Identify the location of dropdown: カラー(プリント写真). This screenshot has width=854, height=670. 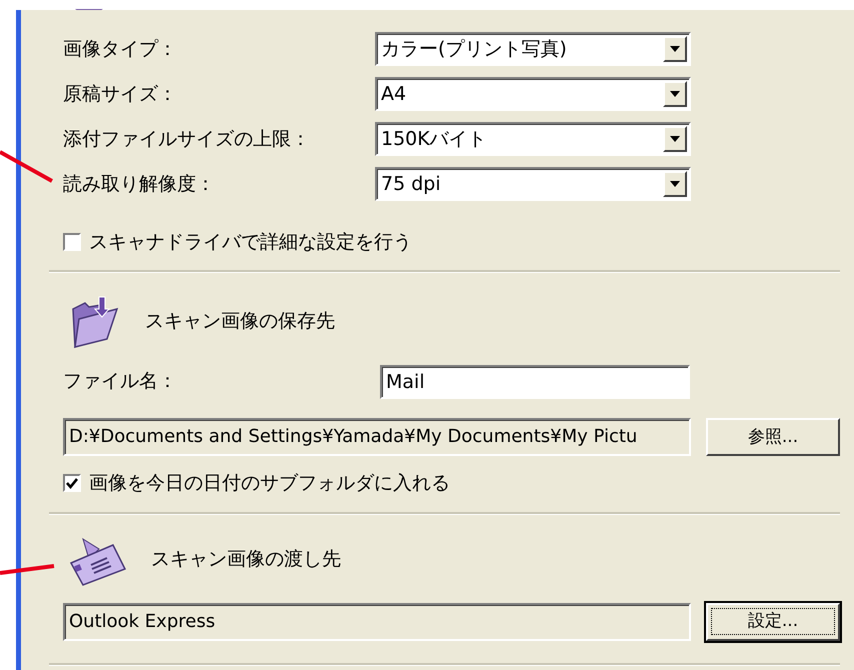
(533, 49).